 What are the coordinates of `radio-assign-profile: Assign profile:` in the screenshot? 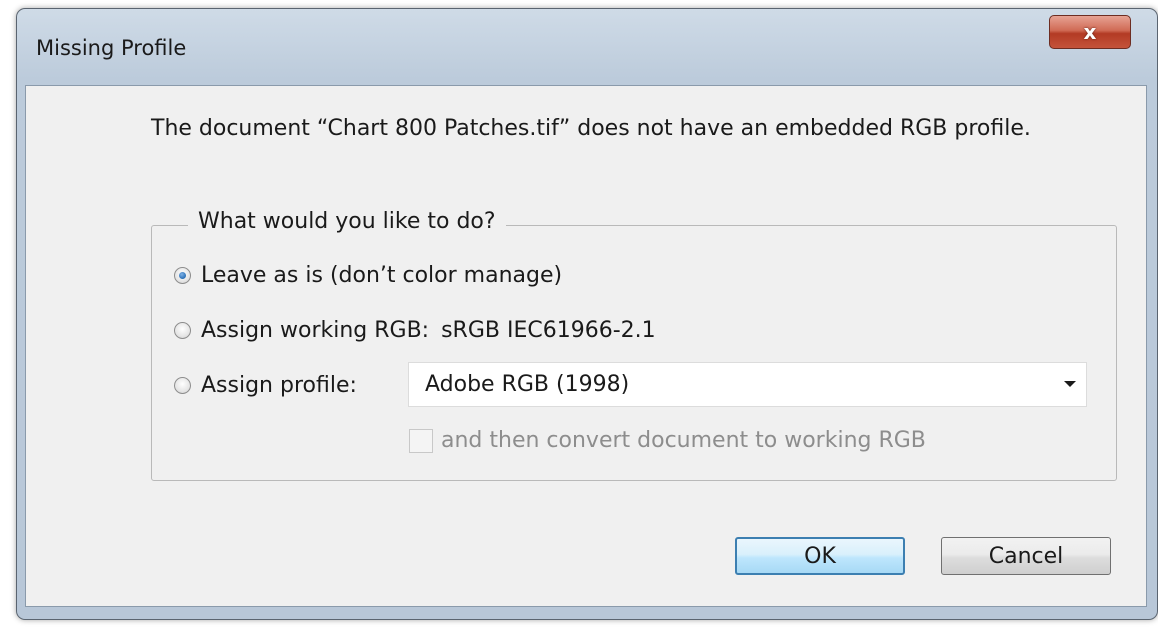 It's located at (265, 385).